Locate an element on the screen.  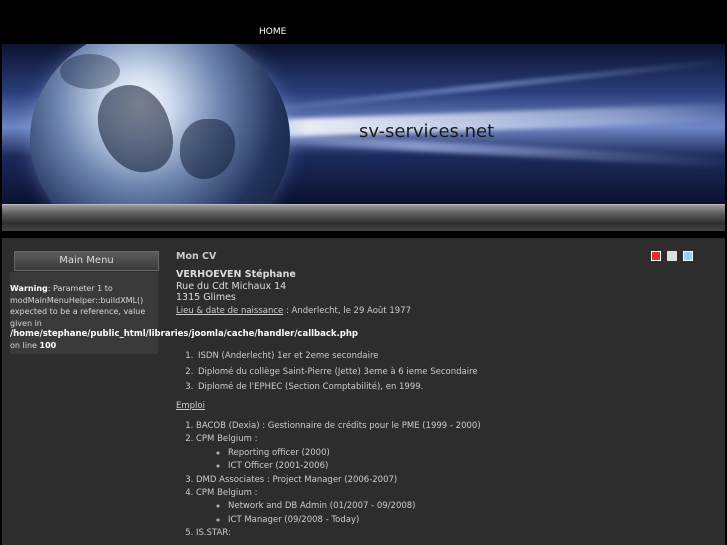
warning-line-info: on line 100 is located at coordinates (33, 345).